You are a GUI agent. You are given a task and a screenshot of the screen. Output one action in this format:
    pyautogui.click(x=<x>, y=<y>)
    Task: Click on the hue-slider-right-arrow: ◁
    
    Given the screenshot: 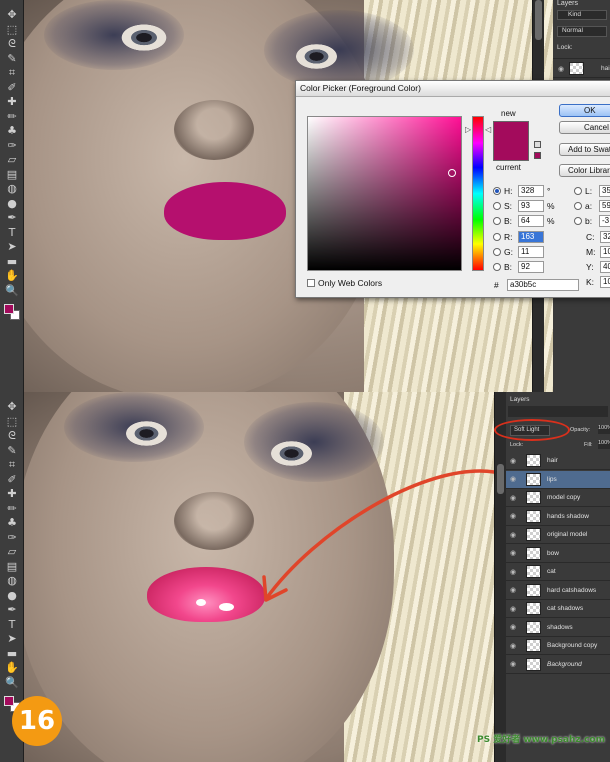 What is the action you would take?
    pyautogui.click(x=488, y=129)
    